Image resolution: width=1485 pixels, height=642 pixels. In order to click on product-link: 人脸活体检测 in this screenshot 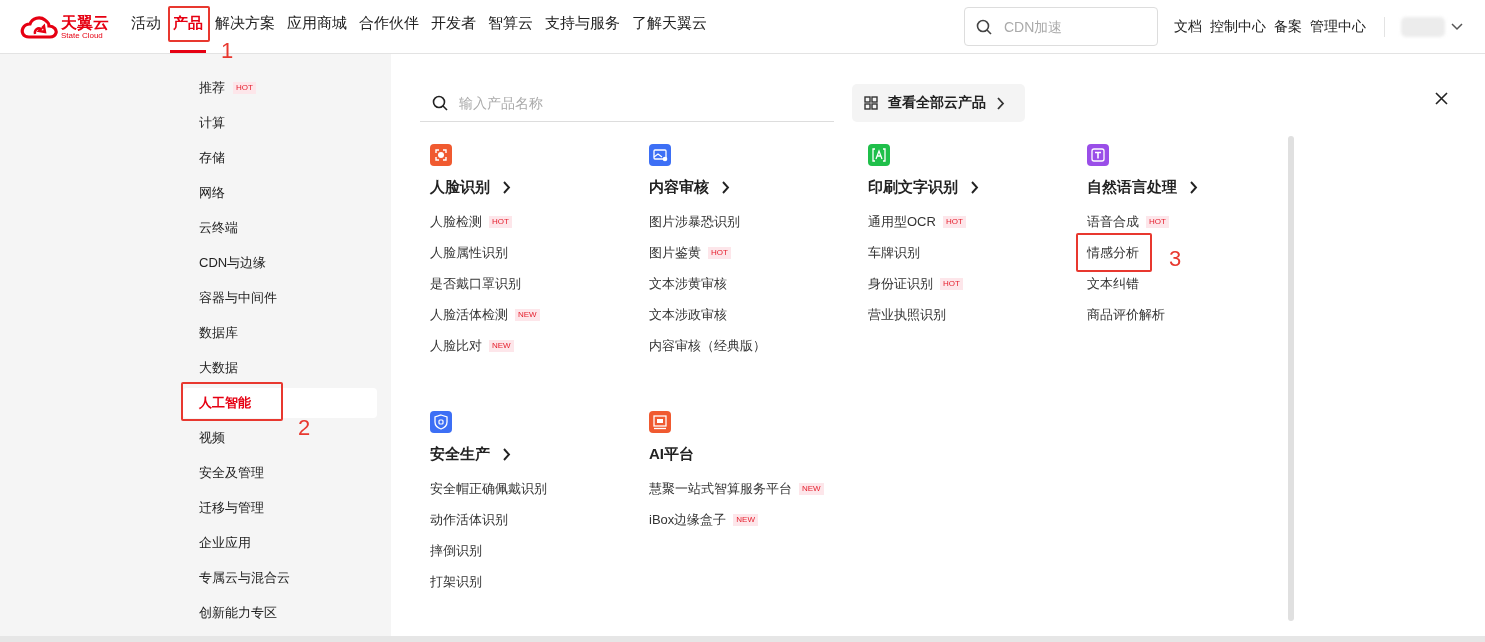, I will do `click(469, 314)`.